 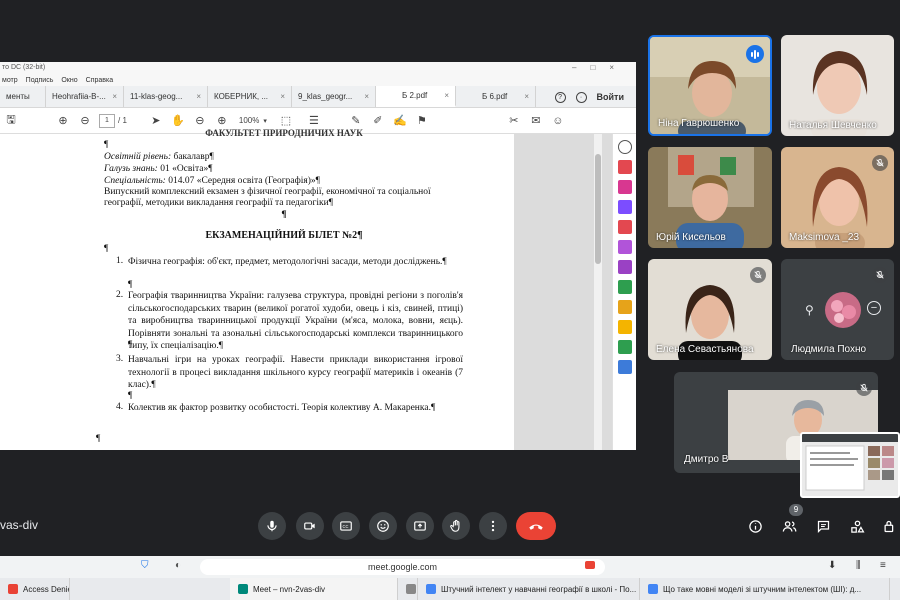 I want to click on more-options-button, so click(x=493, y=526).